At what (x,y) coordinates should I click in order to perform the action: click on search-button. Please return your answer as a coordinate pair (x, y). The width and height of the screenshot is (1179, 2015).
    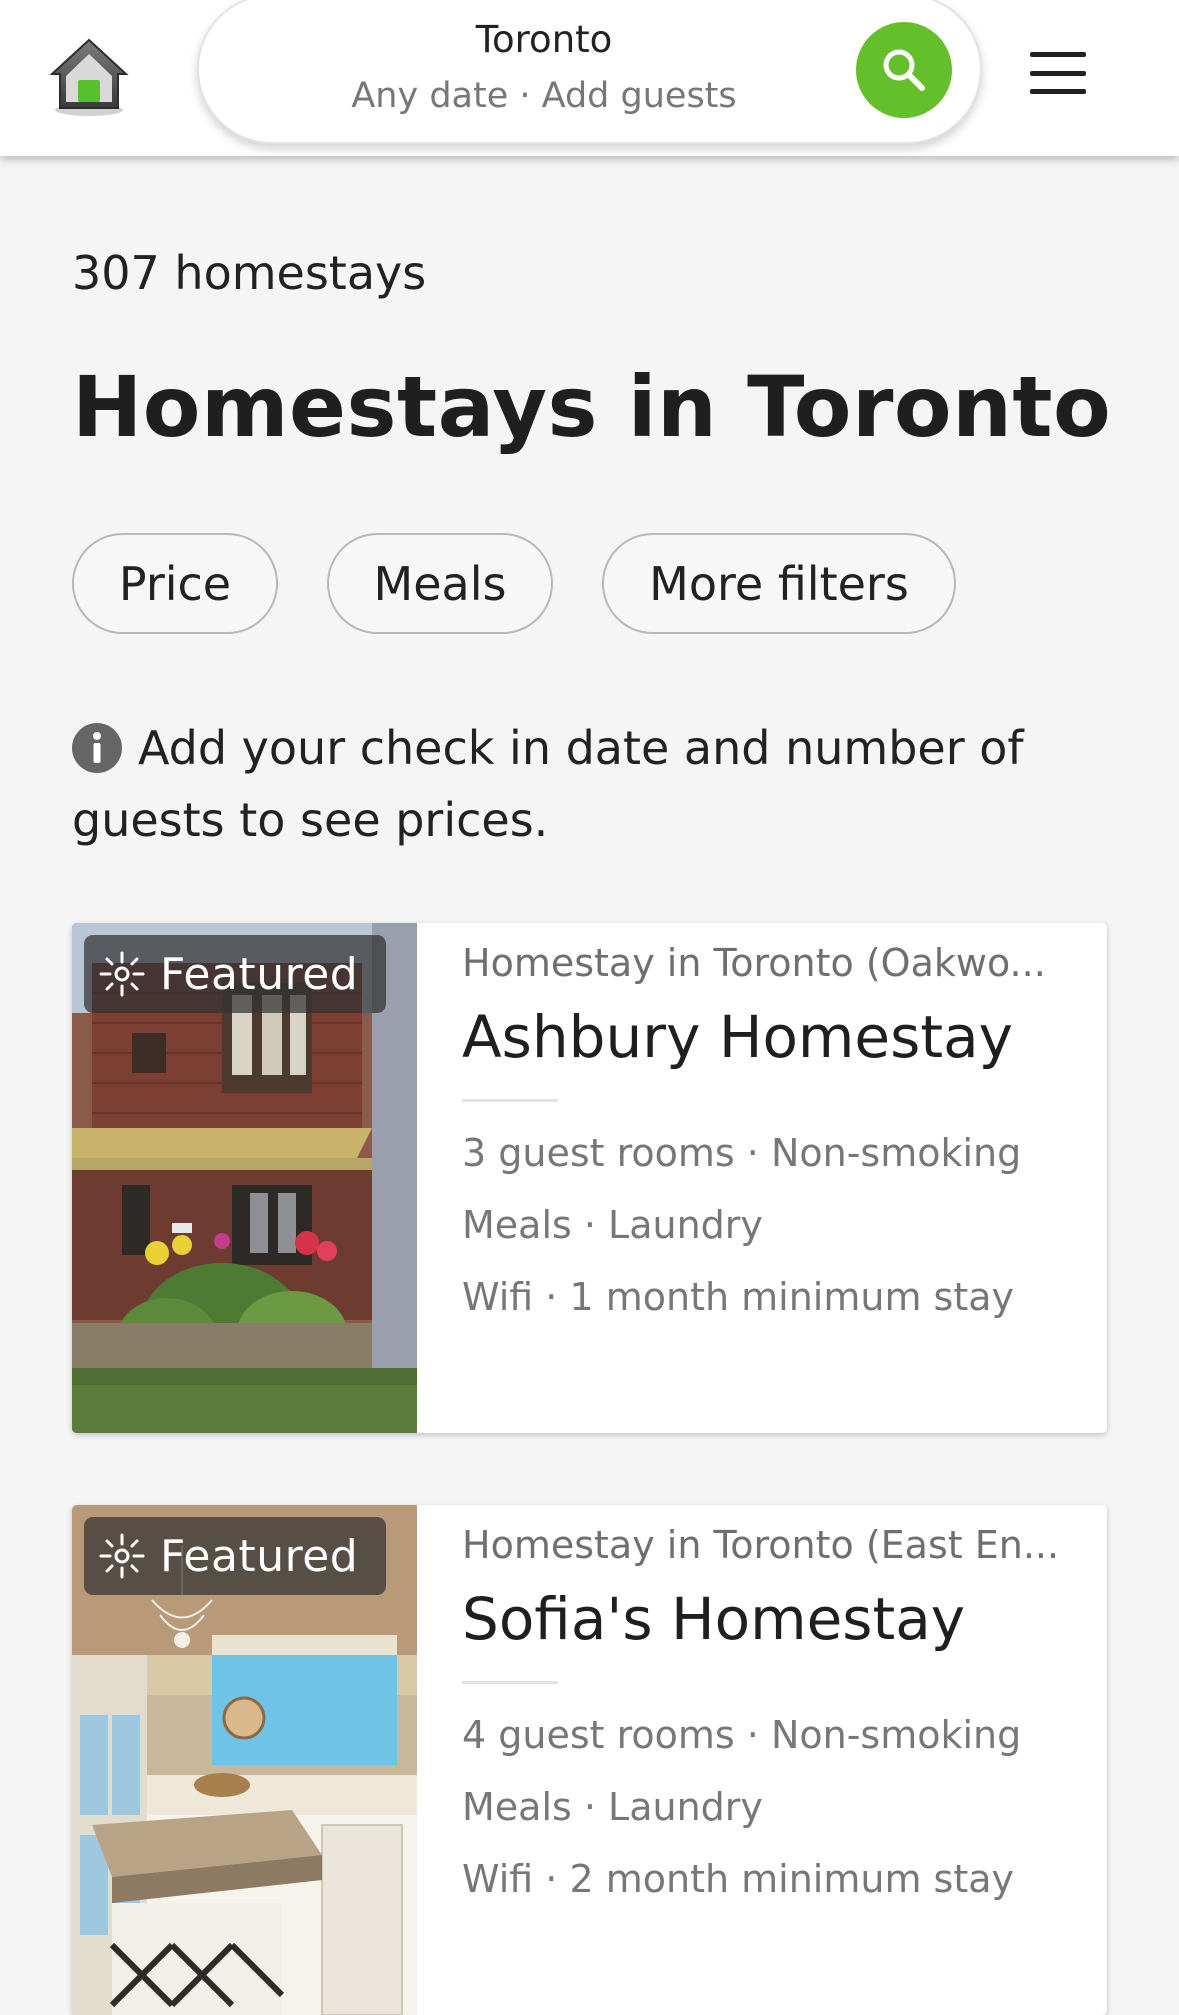
    Looking at the image, I should click on (904, 70).